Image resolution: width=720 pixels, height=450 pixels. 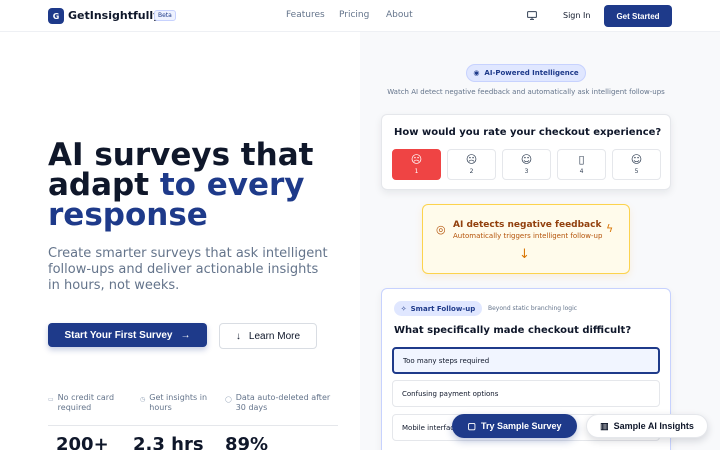 I want to click on try-sample-label: Try Sample Survey, so click(x=521, y=426).